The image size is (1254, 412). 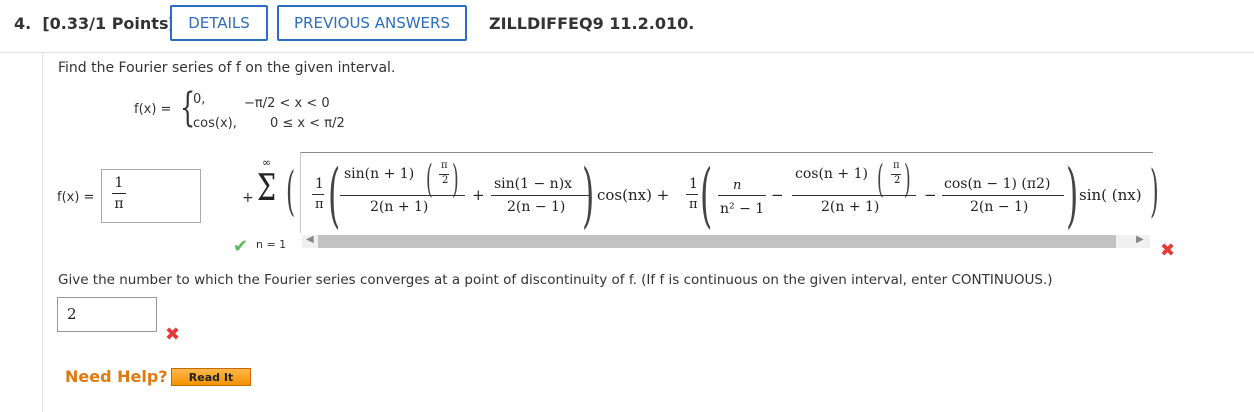 What do you see at coordinates (478, 195) in the screenshot?
I see `plus-inner: +` at bounding box center [478, 195].